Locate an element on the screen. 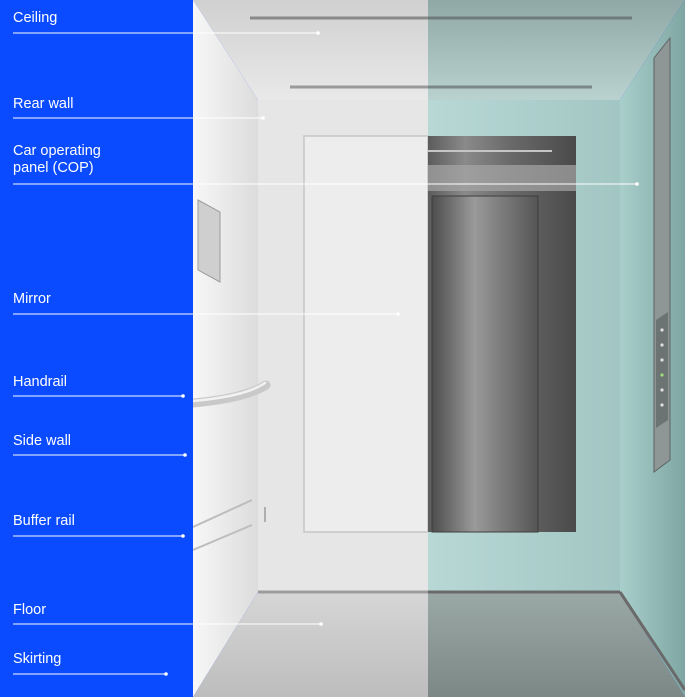  leader-dot-mirror is located at coordinates (398, 314).